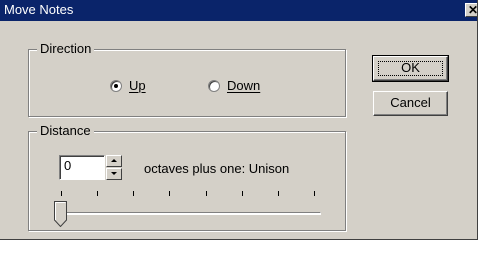  Describe the element at coordinates (66, 49) in the screenshot. I see `direction-legend: Direction` at that location.